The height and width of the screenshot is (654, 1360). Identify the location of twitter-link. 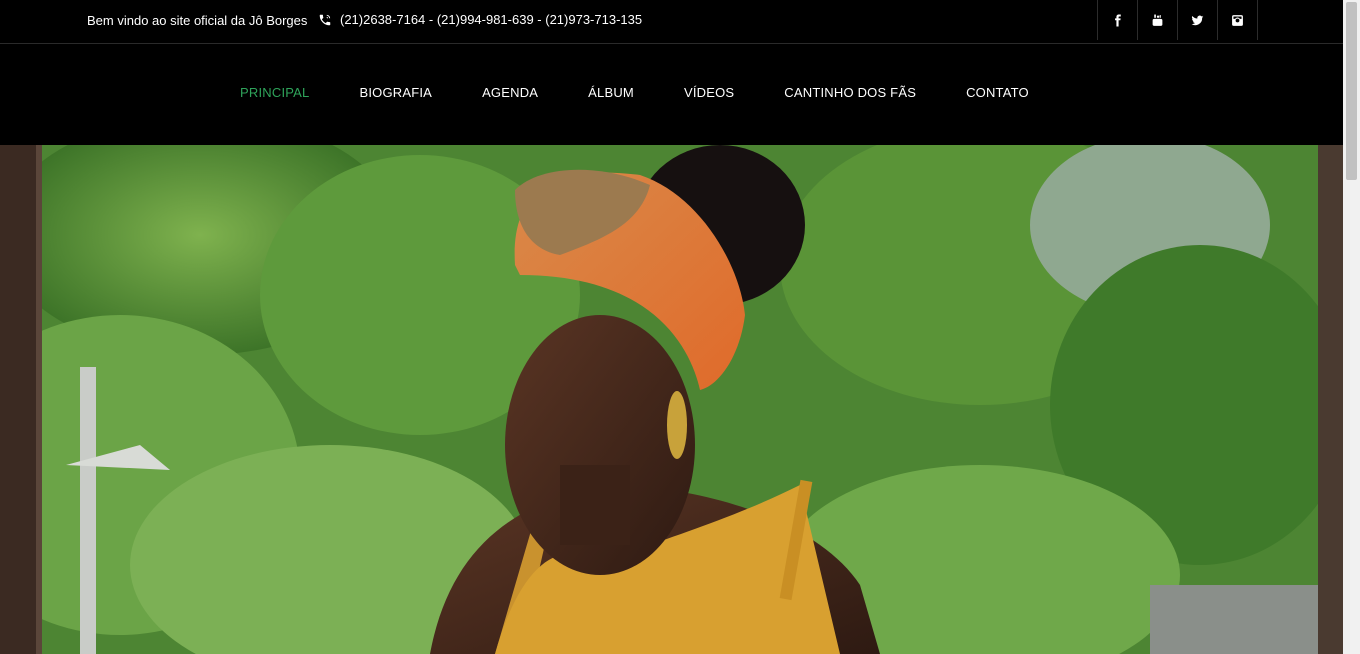
(1198, 20).